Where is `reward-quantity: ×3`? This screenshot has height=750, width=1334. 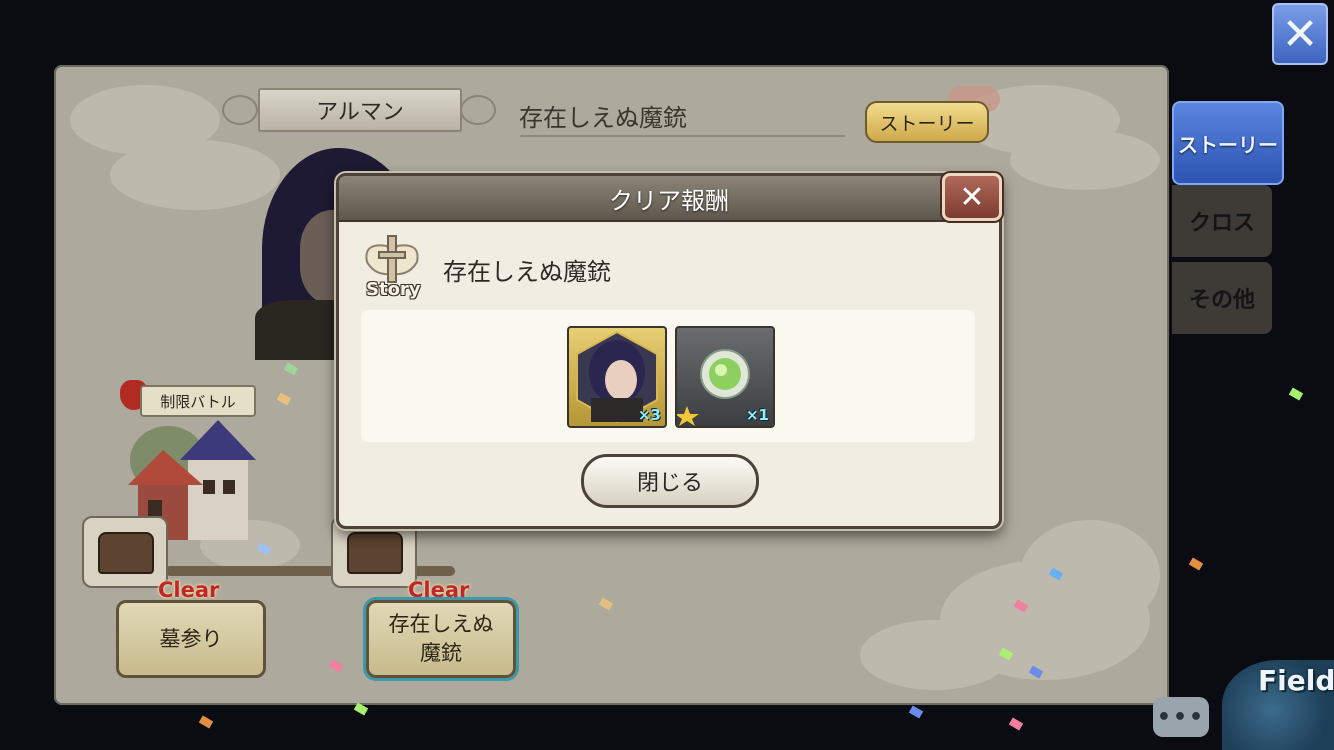 reward-quantity: ×3 is located at coordinates (649, 415).